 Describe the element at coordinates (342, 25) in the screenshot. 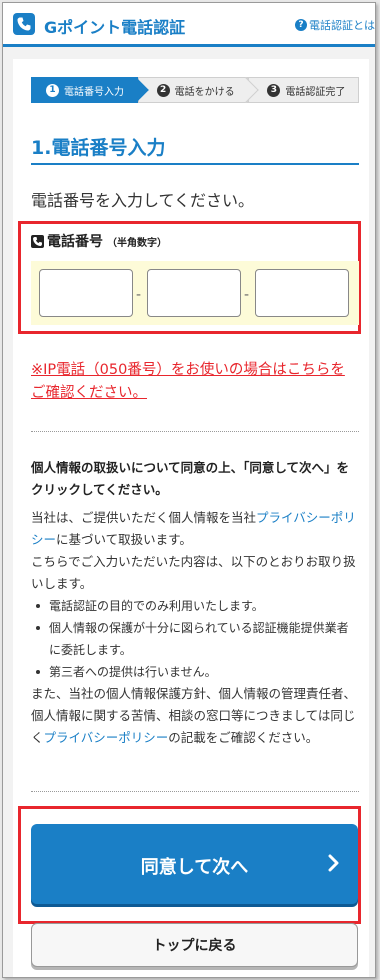

I see `help-link-label: 電話認証とは` at that location.